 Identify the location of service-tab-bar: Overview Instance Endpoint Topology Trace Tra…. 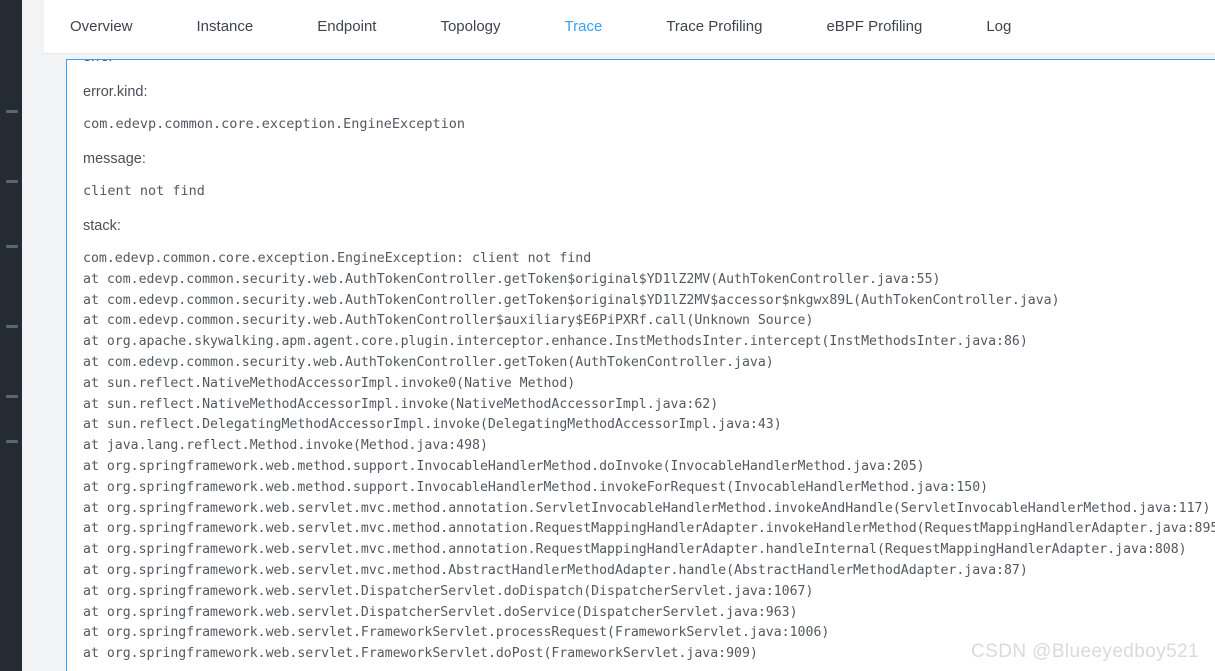
(629, 27).